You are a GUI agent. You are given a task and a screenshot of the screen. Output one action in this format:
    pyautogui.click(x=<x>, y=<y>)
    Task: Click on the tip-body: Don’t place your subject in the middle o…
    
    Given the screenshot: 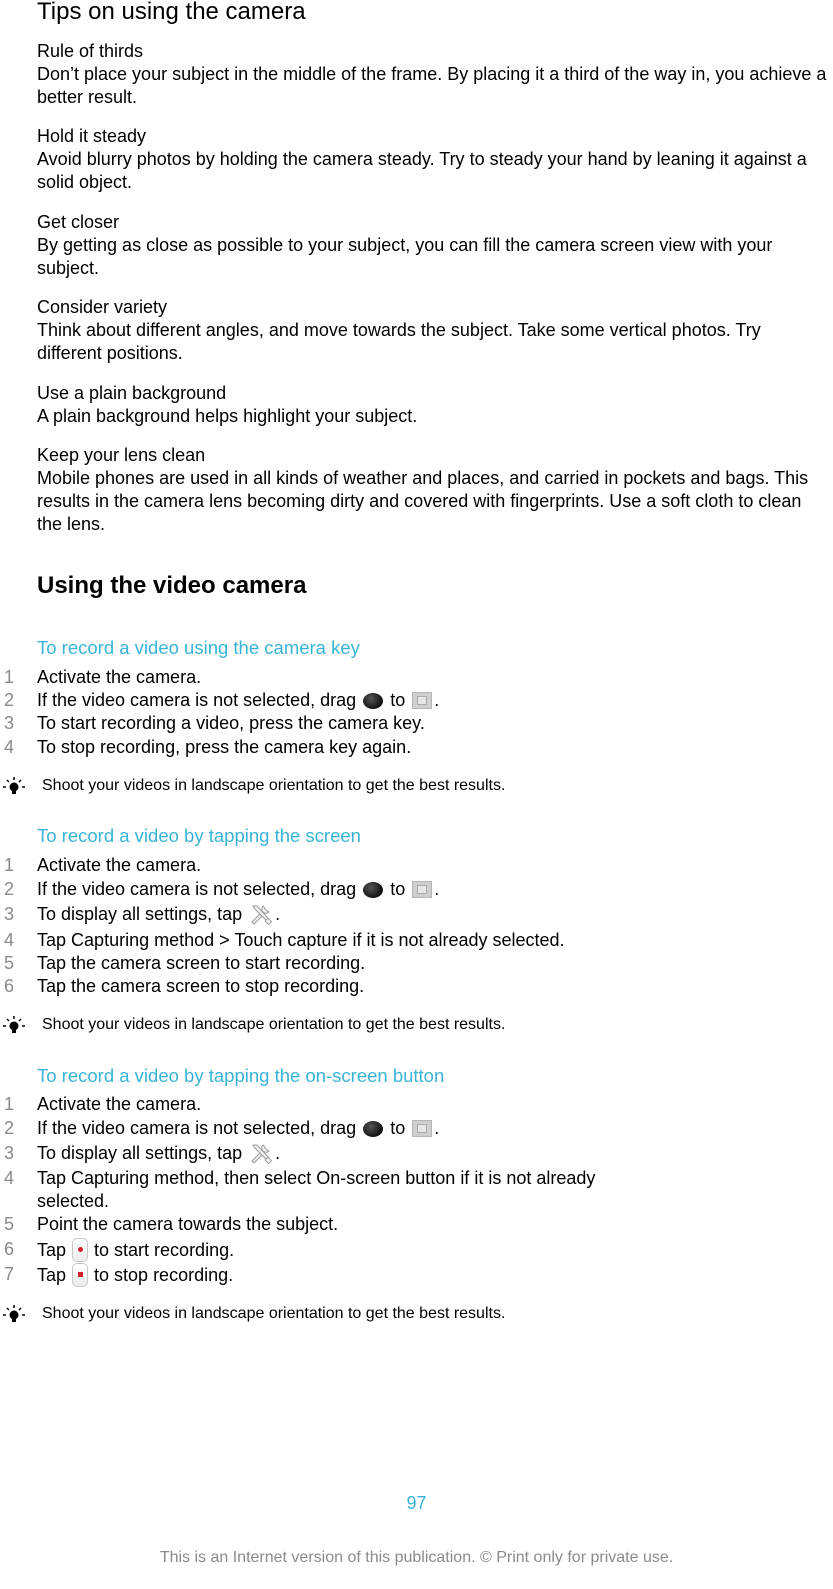 What is the action you would take?
    pyautogui.click(x=432, y=85)
    